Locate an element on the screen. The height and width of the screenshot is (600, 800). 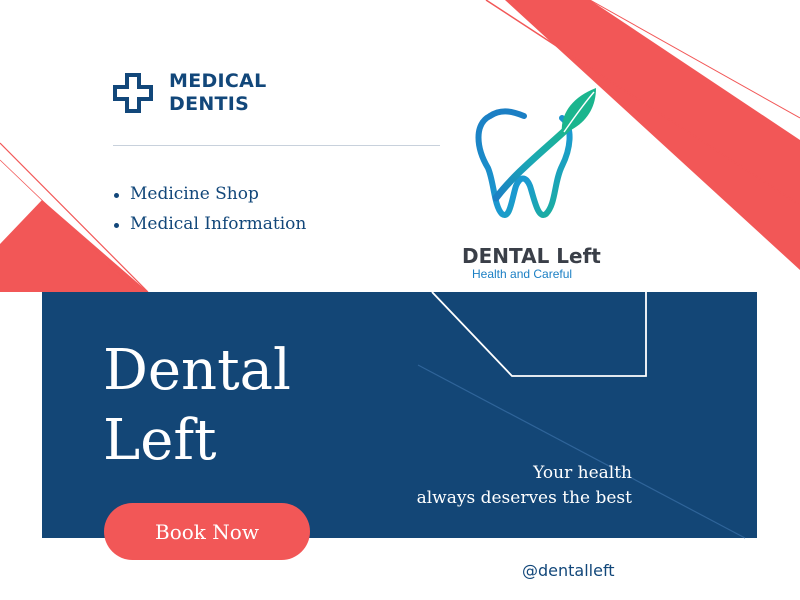
hero-tagline: Your health always deserves the best is located at coordinates (524, 486).